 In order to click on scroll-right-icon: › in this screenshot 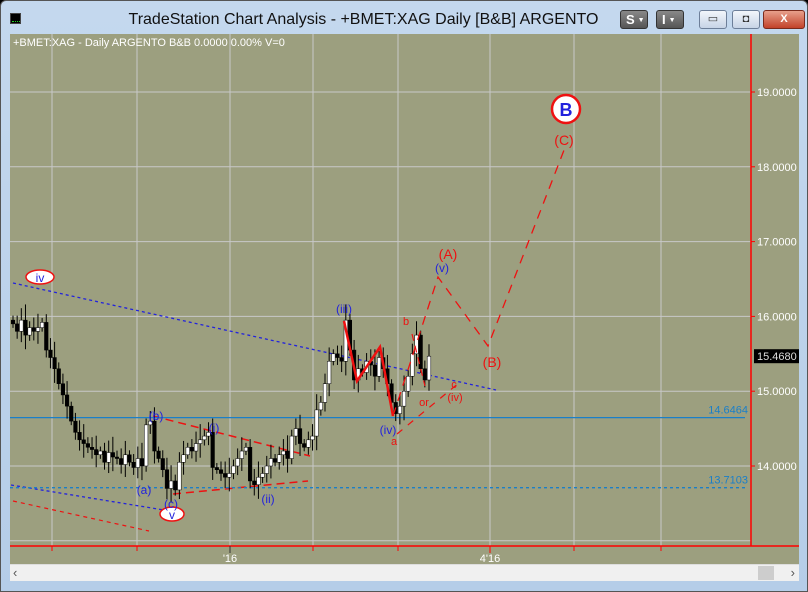, I will do `click(793, 572)`.